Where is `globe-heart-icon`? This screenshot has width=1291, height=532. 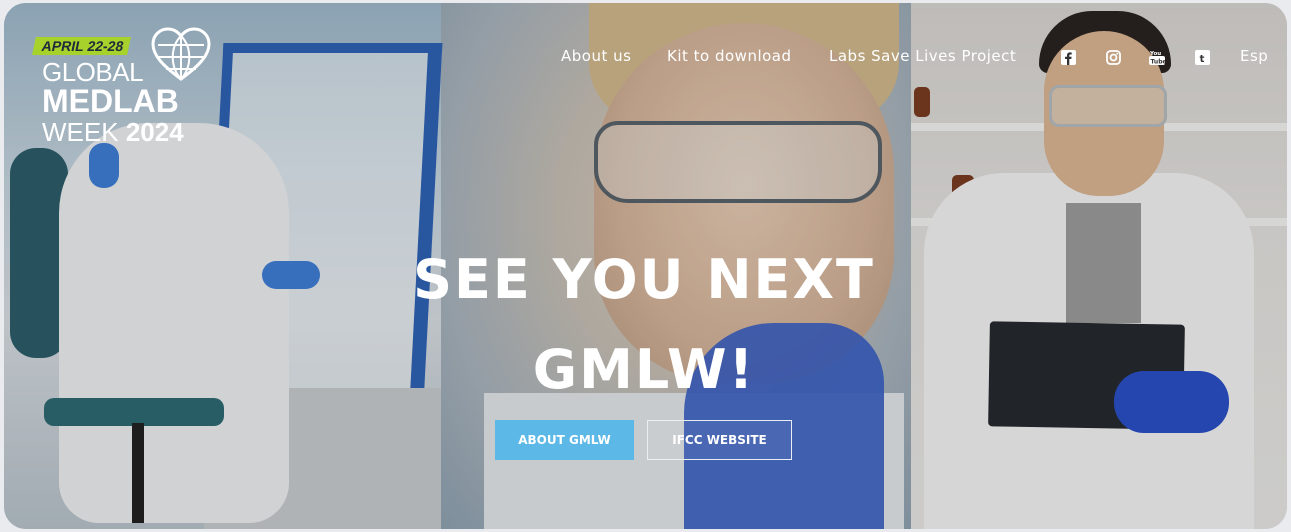 globe-heart-icon is located at coordinates (181, 54).